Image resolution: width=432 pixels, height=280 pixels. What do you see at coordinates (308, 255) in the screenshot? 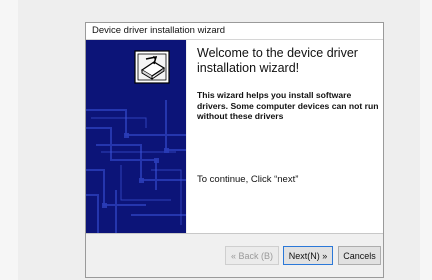
I see `next-button: Next(N) »` at bounding box center [308, 255].